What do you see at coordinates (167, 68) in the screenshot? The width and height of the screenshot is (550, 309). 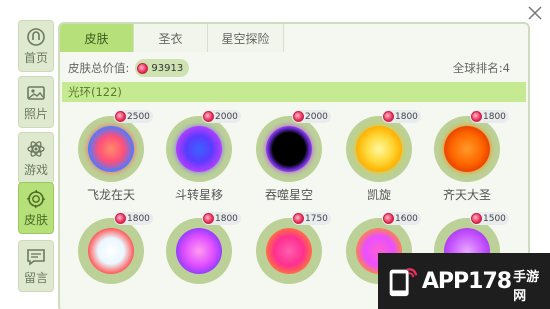 I see `total-value: 93913` at bounding box center [167, 68].